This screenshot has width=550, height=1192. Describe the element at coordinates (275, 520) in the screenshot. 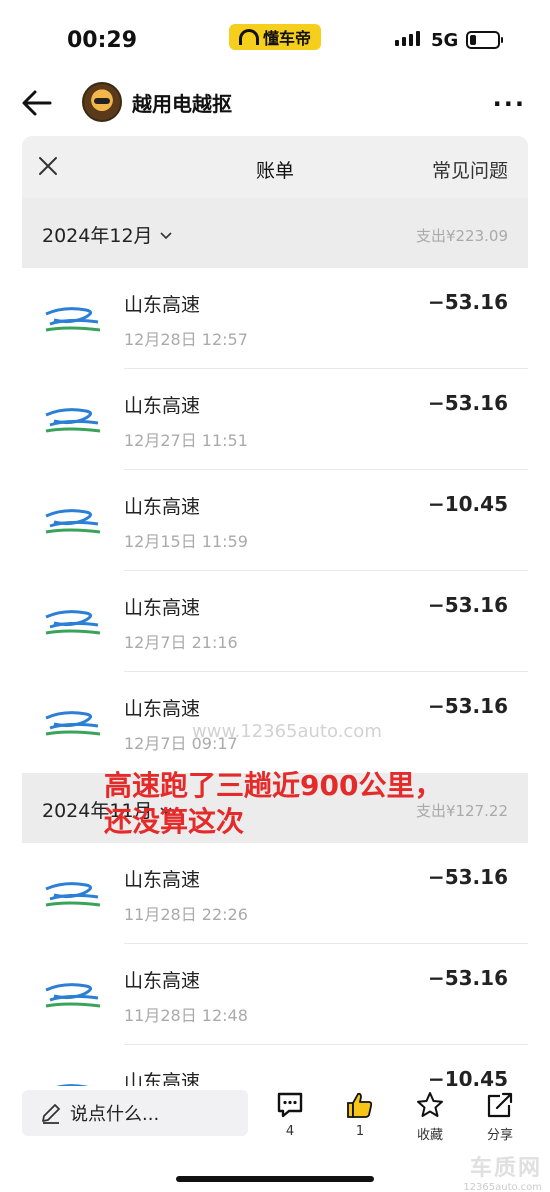

I see `list-item: 山东高速 12月15日 11:59 −10.45` at that location.